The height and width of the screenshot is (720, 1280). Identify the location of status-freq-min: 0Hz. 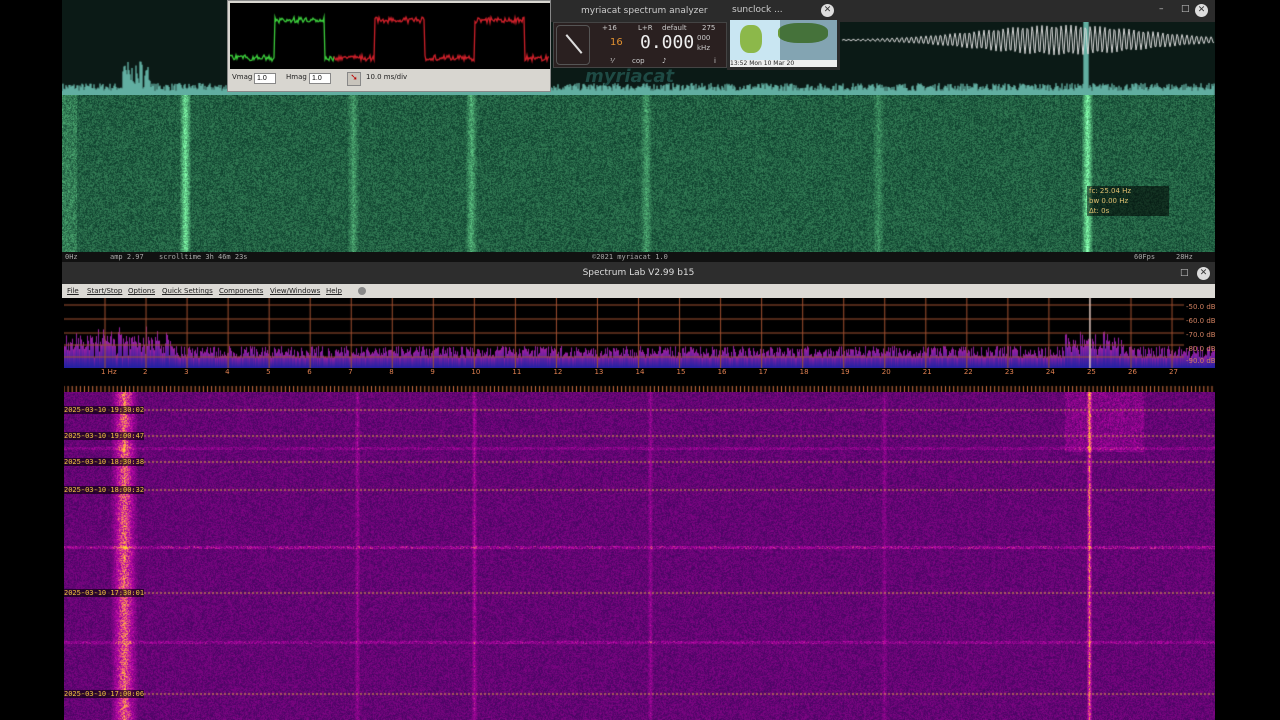
(71, 257).